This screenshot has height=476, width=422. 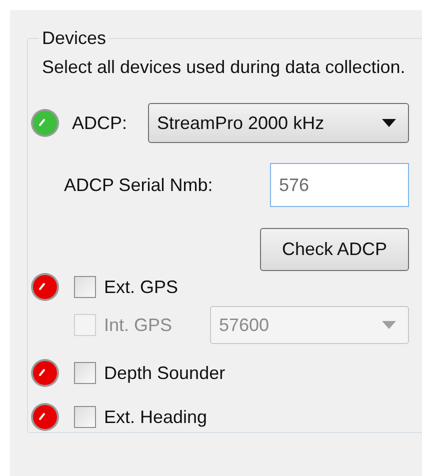 What do you see at coordinates (278, 123) in the screenshot?
I see `adcp-model-dropdown: StreamPro 2000 kHz` at bounding box center [278, 123].